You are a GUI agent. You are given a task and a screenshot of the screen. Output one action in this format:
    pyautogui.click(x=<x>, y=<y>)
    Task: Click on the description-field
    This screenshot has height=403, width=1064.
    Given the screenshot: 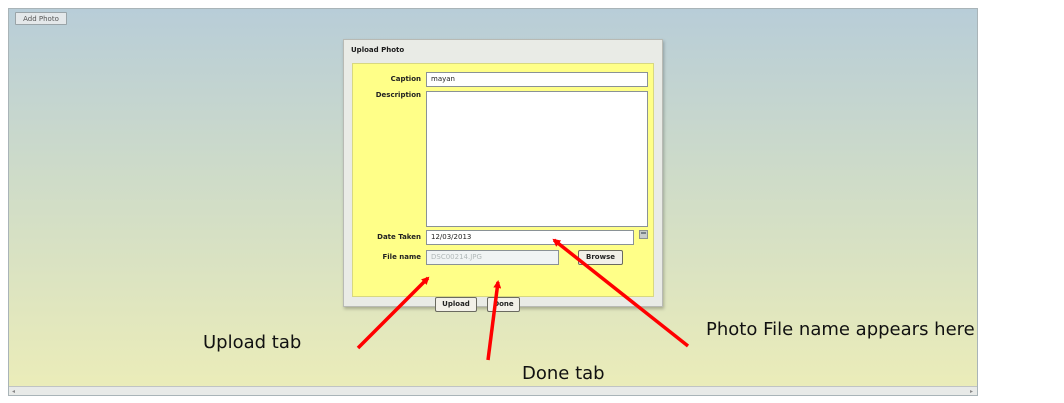 What is the action you would take?
    pyautogui.click(x=537, y=159)
    